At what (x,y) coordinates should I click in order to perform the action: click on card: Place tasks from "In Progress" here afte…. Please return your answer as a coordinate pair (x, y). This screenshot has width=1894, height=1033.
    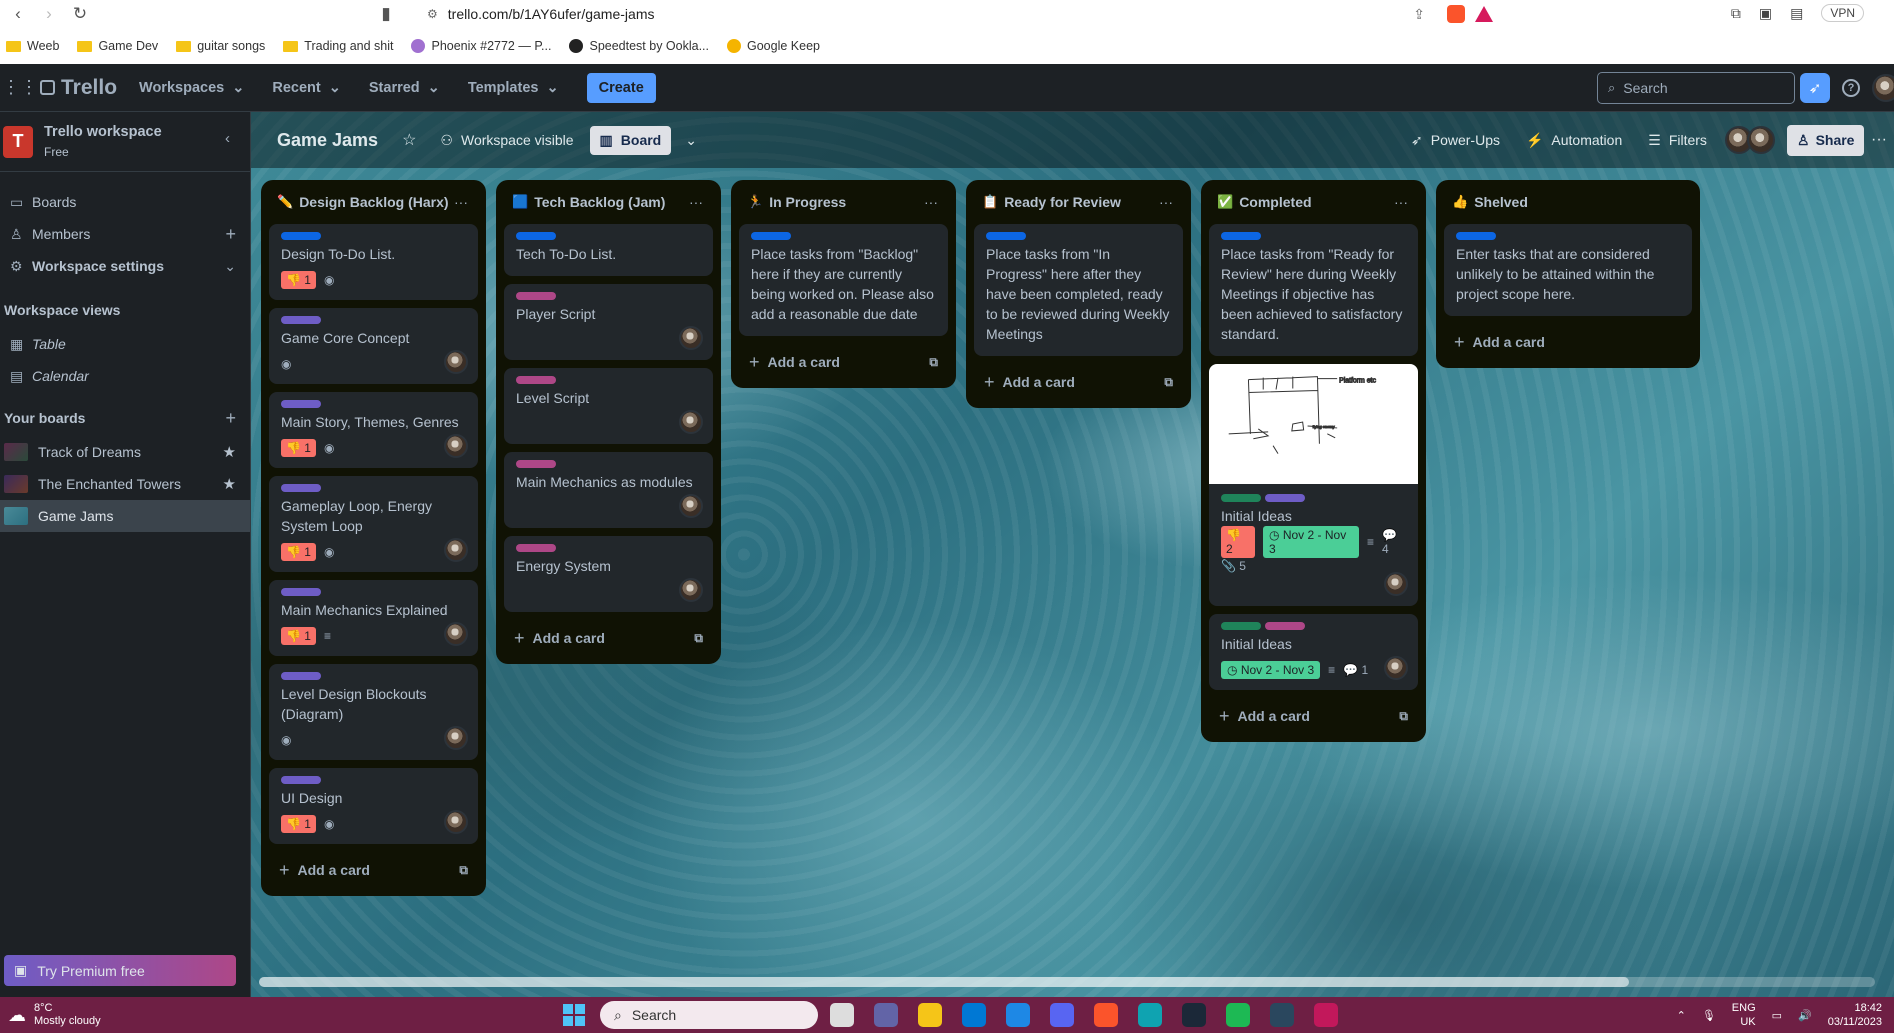
    Looking at the image, I should click on (1078, 290).